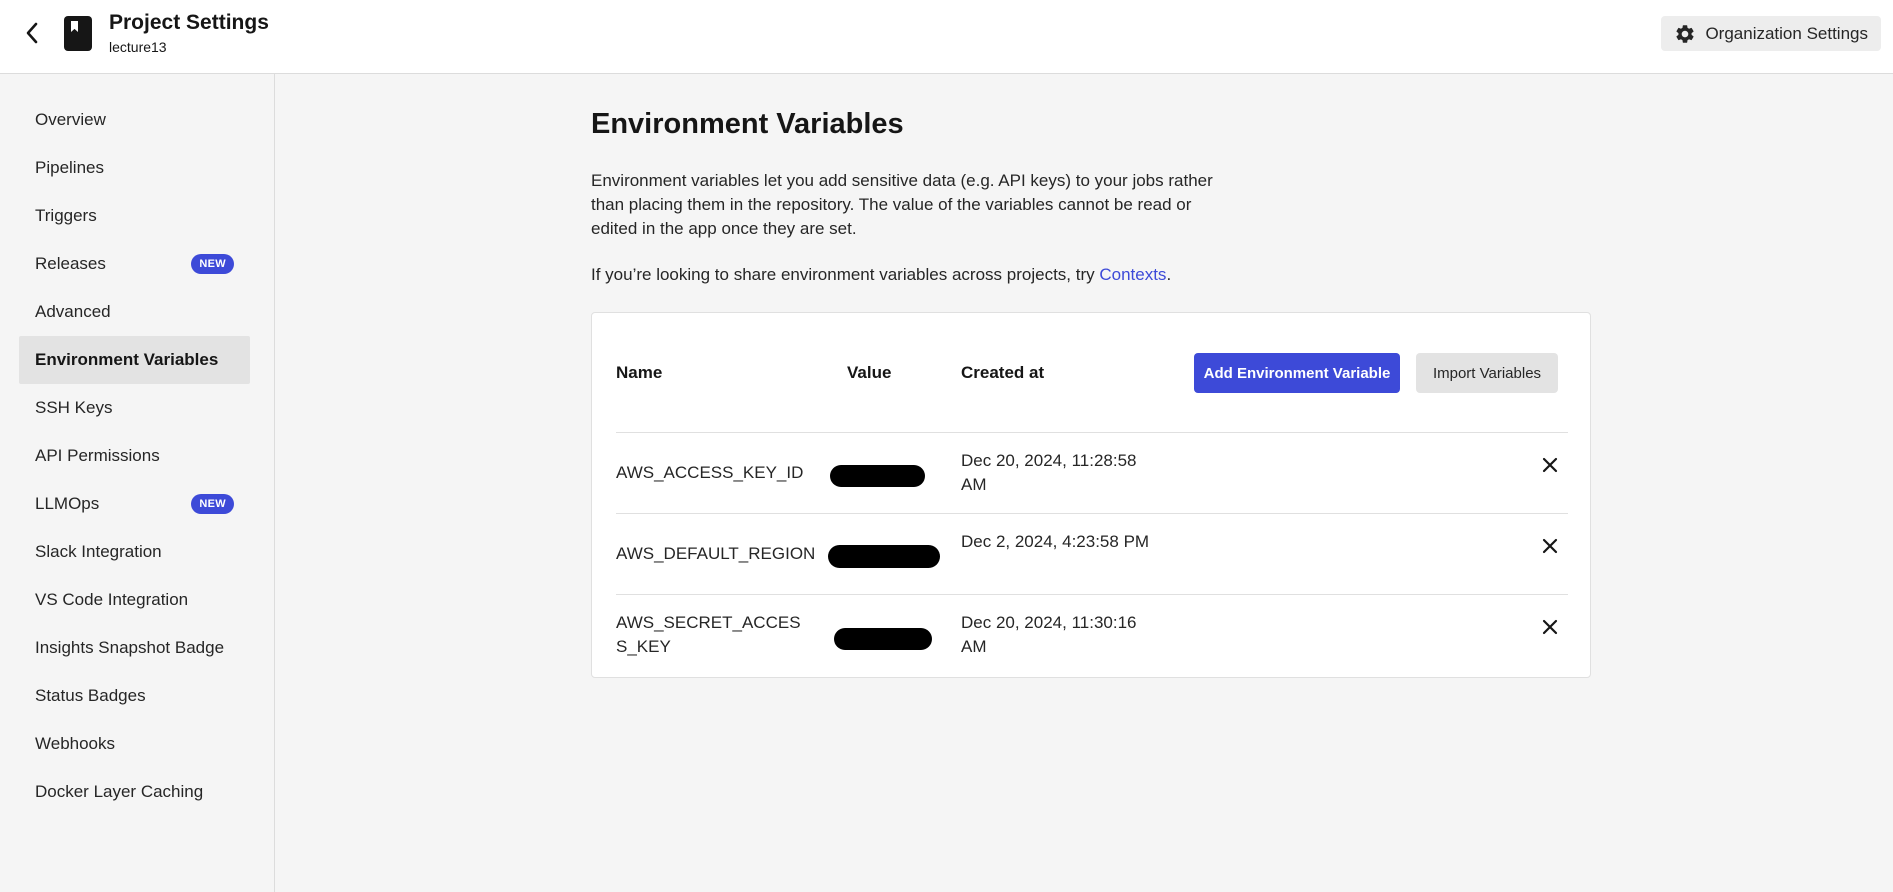  What do you see at coordinates (130, 647) in the screenshot?
I see `sidebar-item-label: Insights Snapshot Badge` at bounding box center [130, 647].